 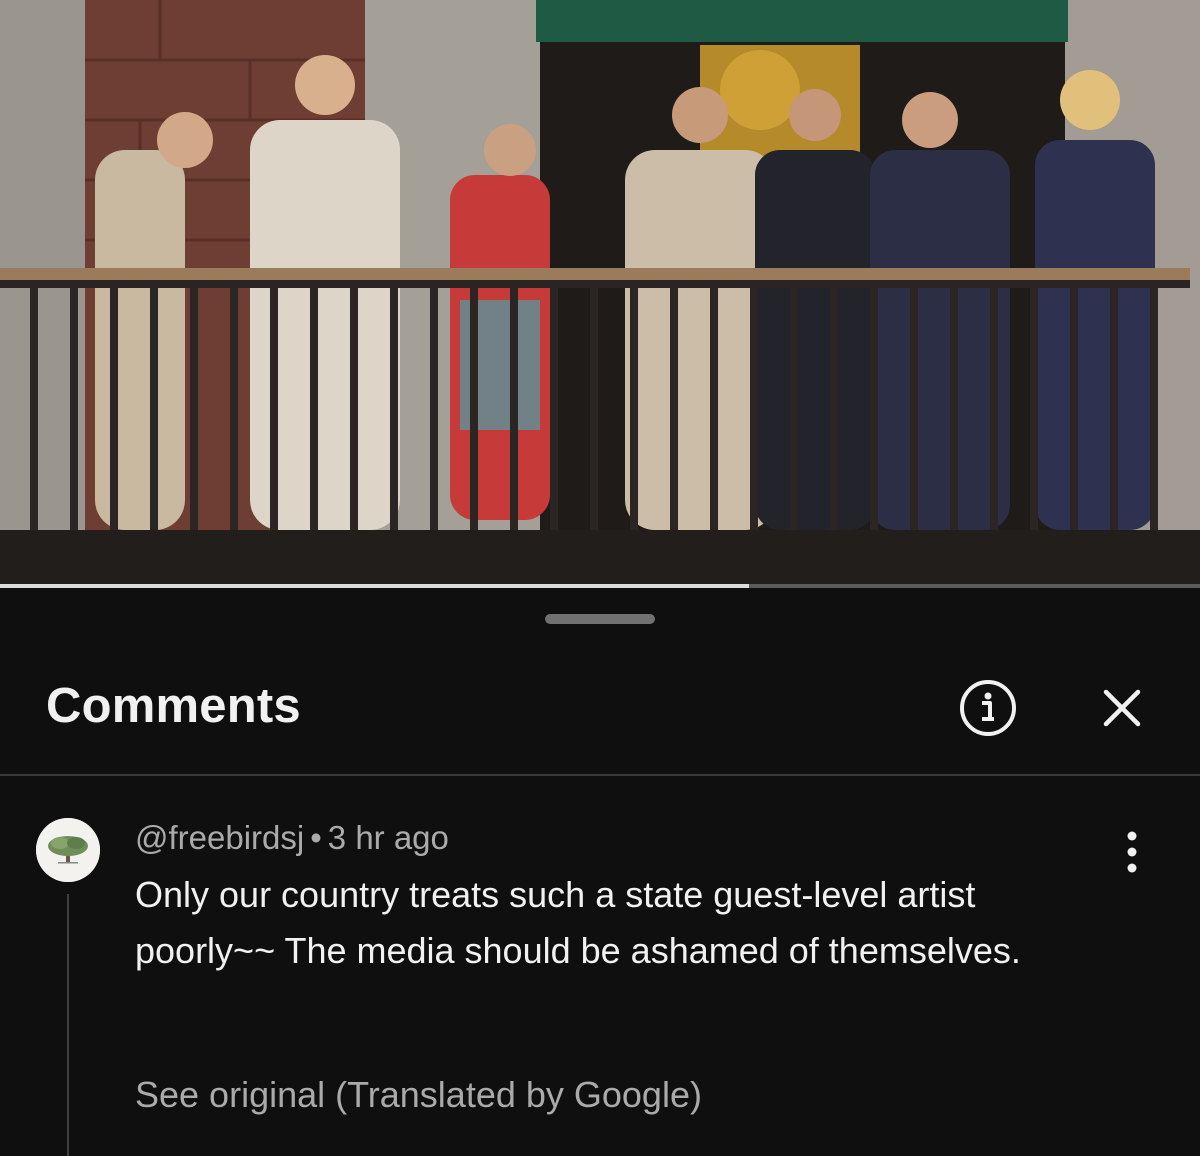 I want to click on comment-meta: @freebirdsj • 3 hr ago, so click(x=292, y=838).